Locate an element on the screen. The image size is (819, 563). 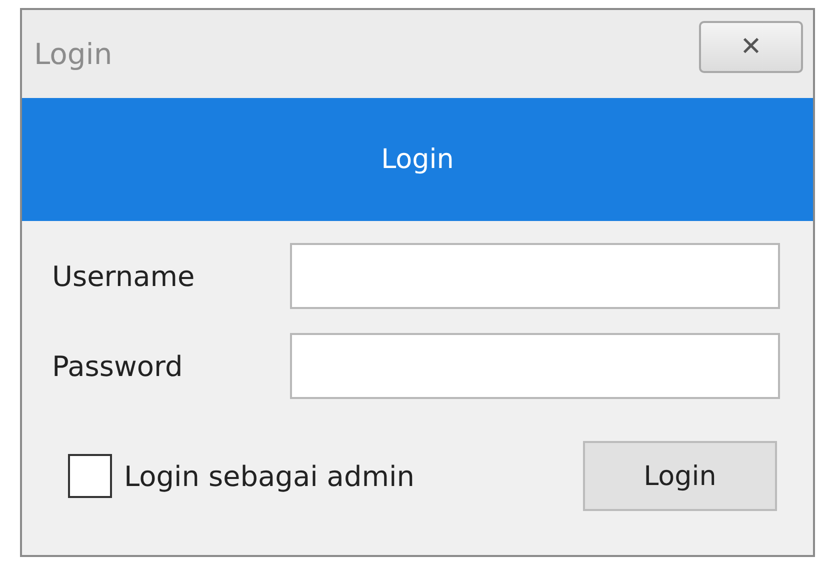
checkbox is located at coordinates (90, 476).